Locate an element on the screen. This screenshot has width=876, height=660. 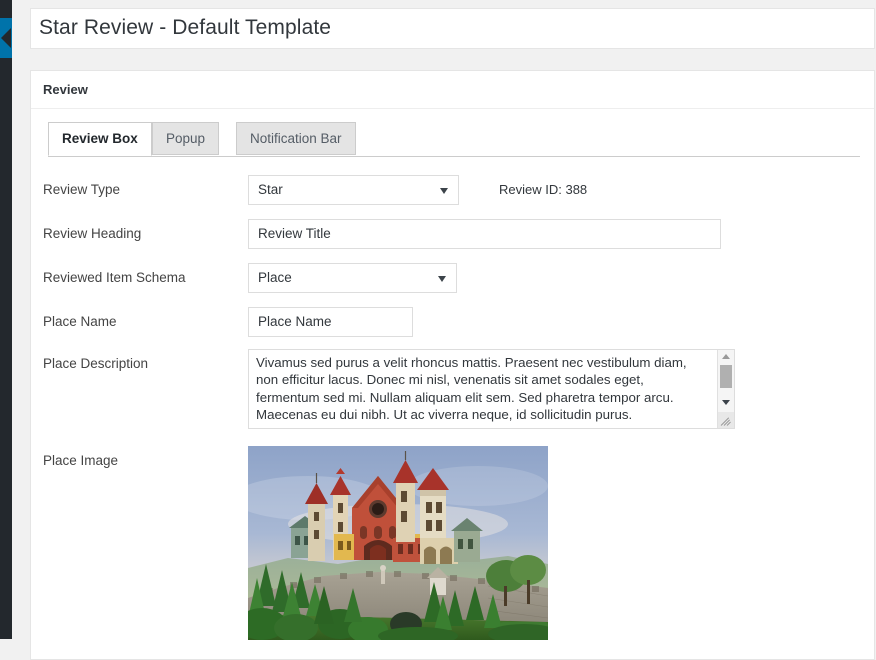
place-image-preview is located at coordinates (398, 543).